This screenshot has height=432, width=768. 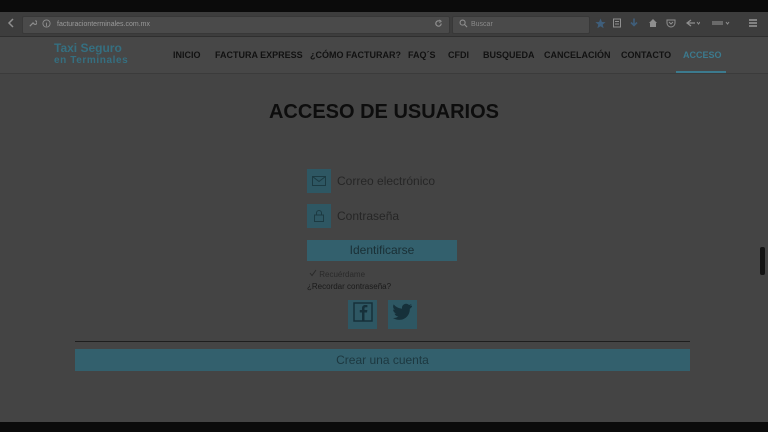 I want to click on reading-list-icon, so click(x=617, y=24).